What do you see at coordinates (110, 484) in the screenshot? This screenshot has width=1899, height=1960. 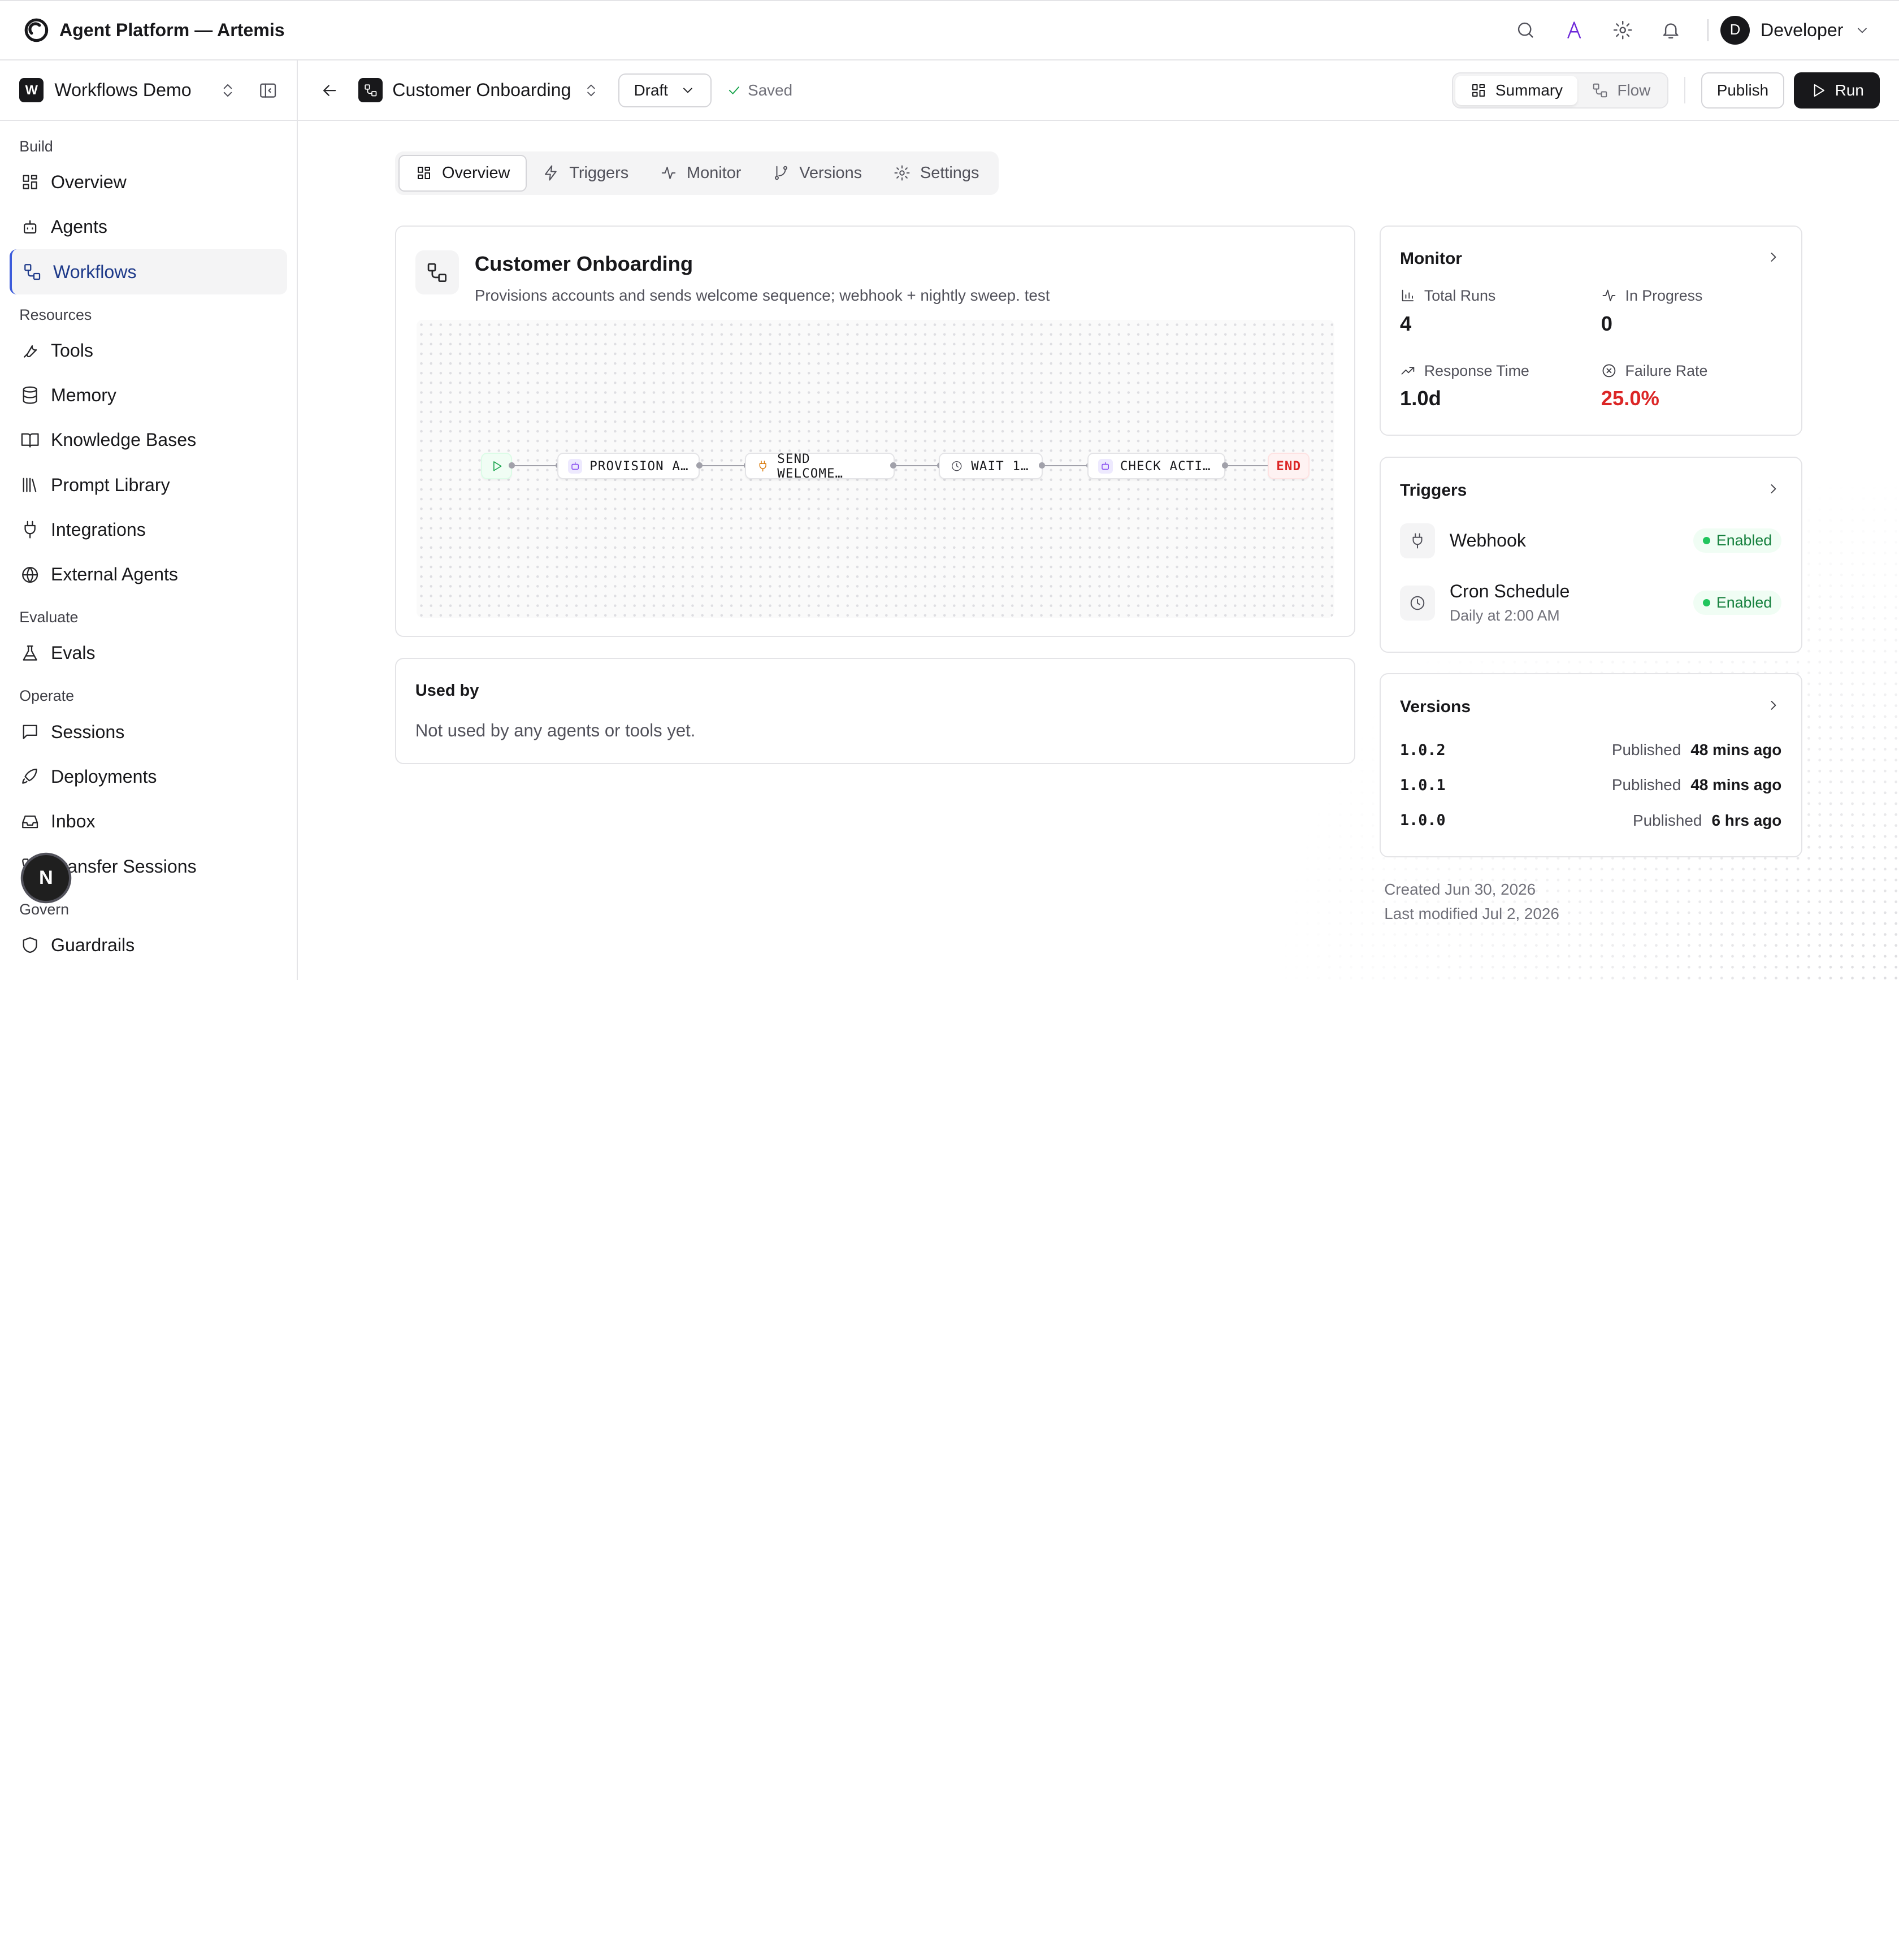 I see `sidebar-item-label: Prompt Library` at bounding box center [110, 484].